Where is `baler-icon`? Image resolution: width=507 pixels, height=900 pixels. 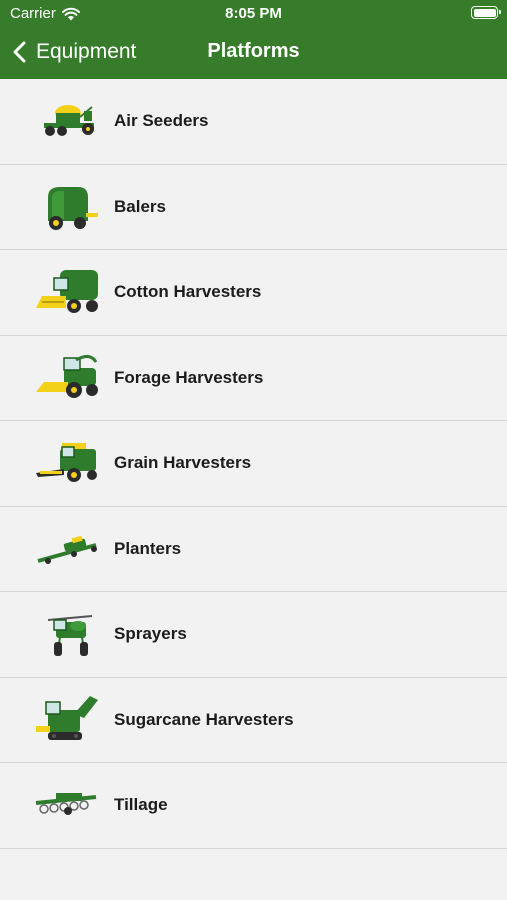 baler-icon is located at coordinates (73, 208).